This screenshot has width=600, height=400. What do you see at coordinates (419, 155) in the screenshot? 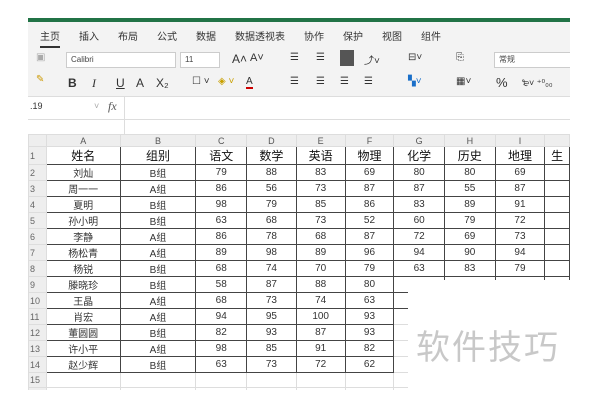
I see `header-cell: 化学` at bounding box center [419, 155].